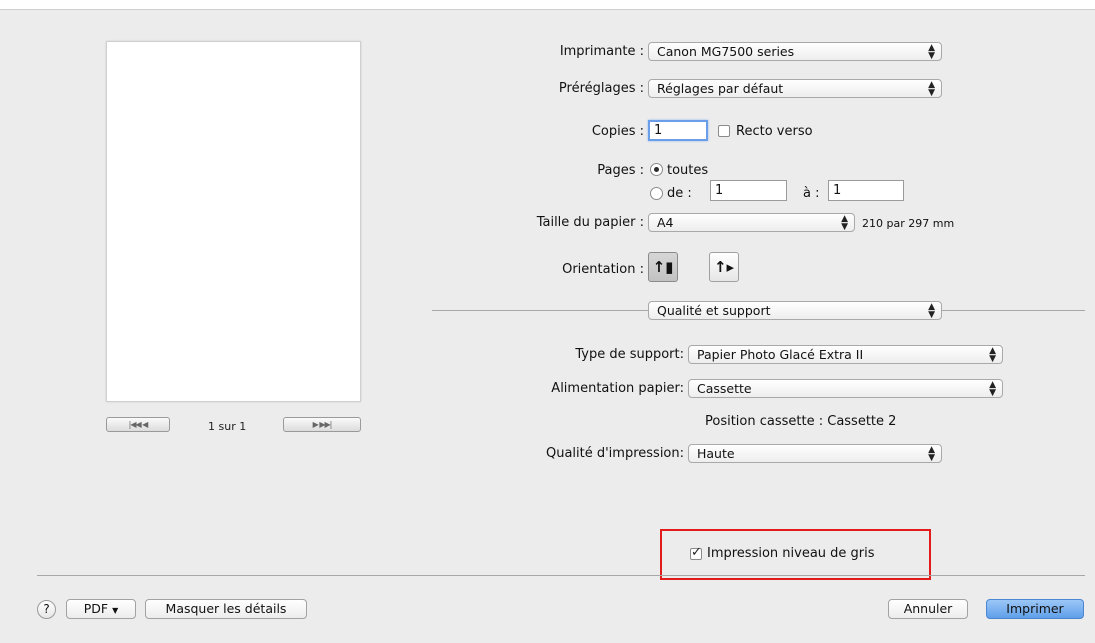  Describe the element at coordinates (233, 221) in the screenshot. I see `page-preview` at that location.